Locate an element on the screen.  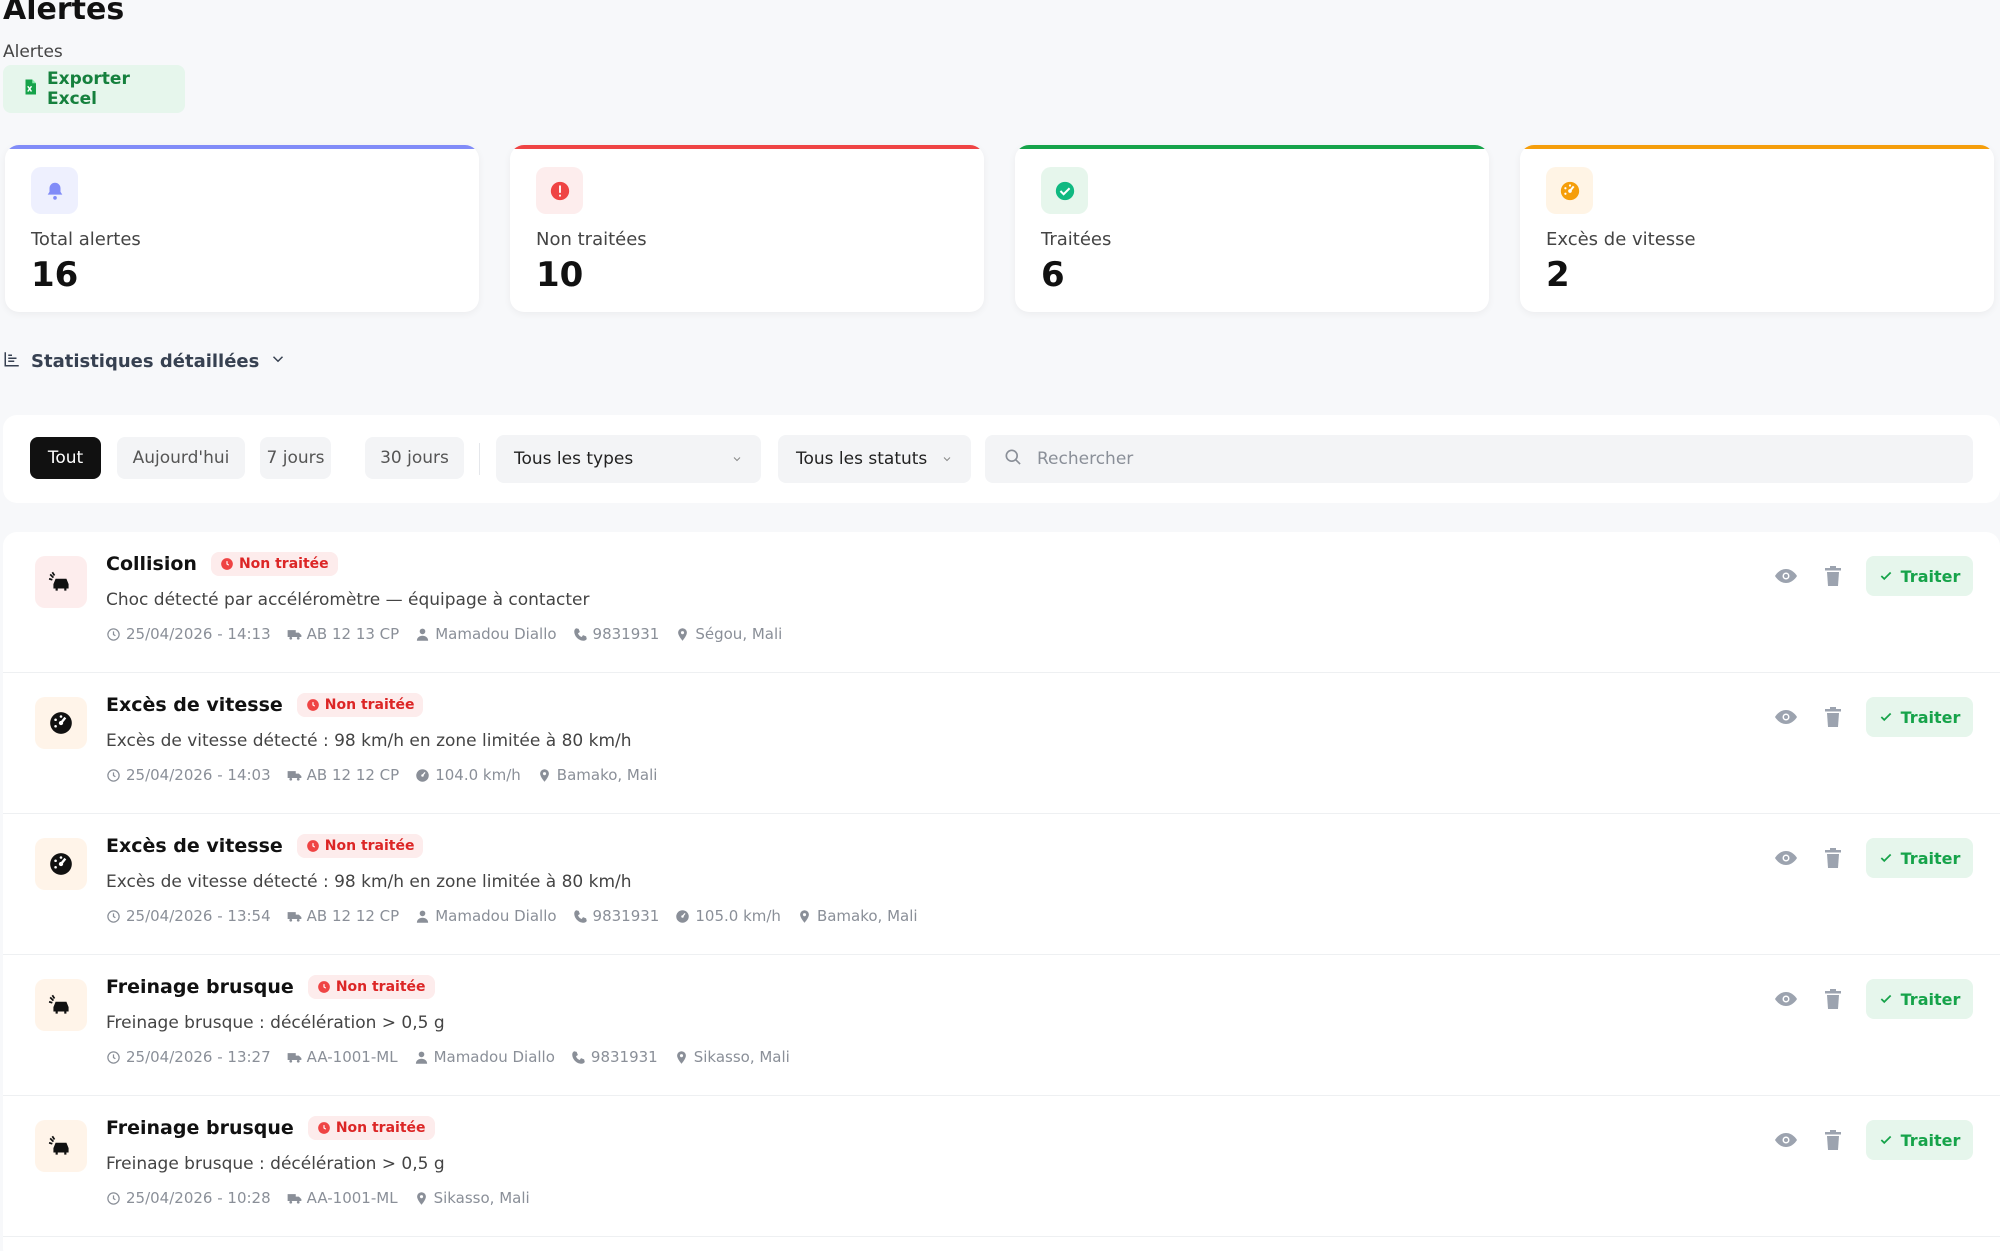
stat-value: 6 is located at coordinates (1053, 275).